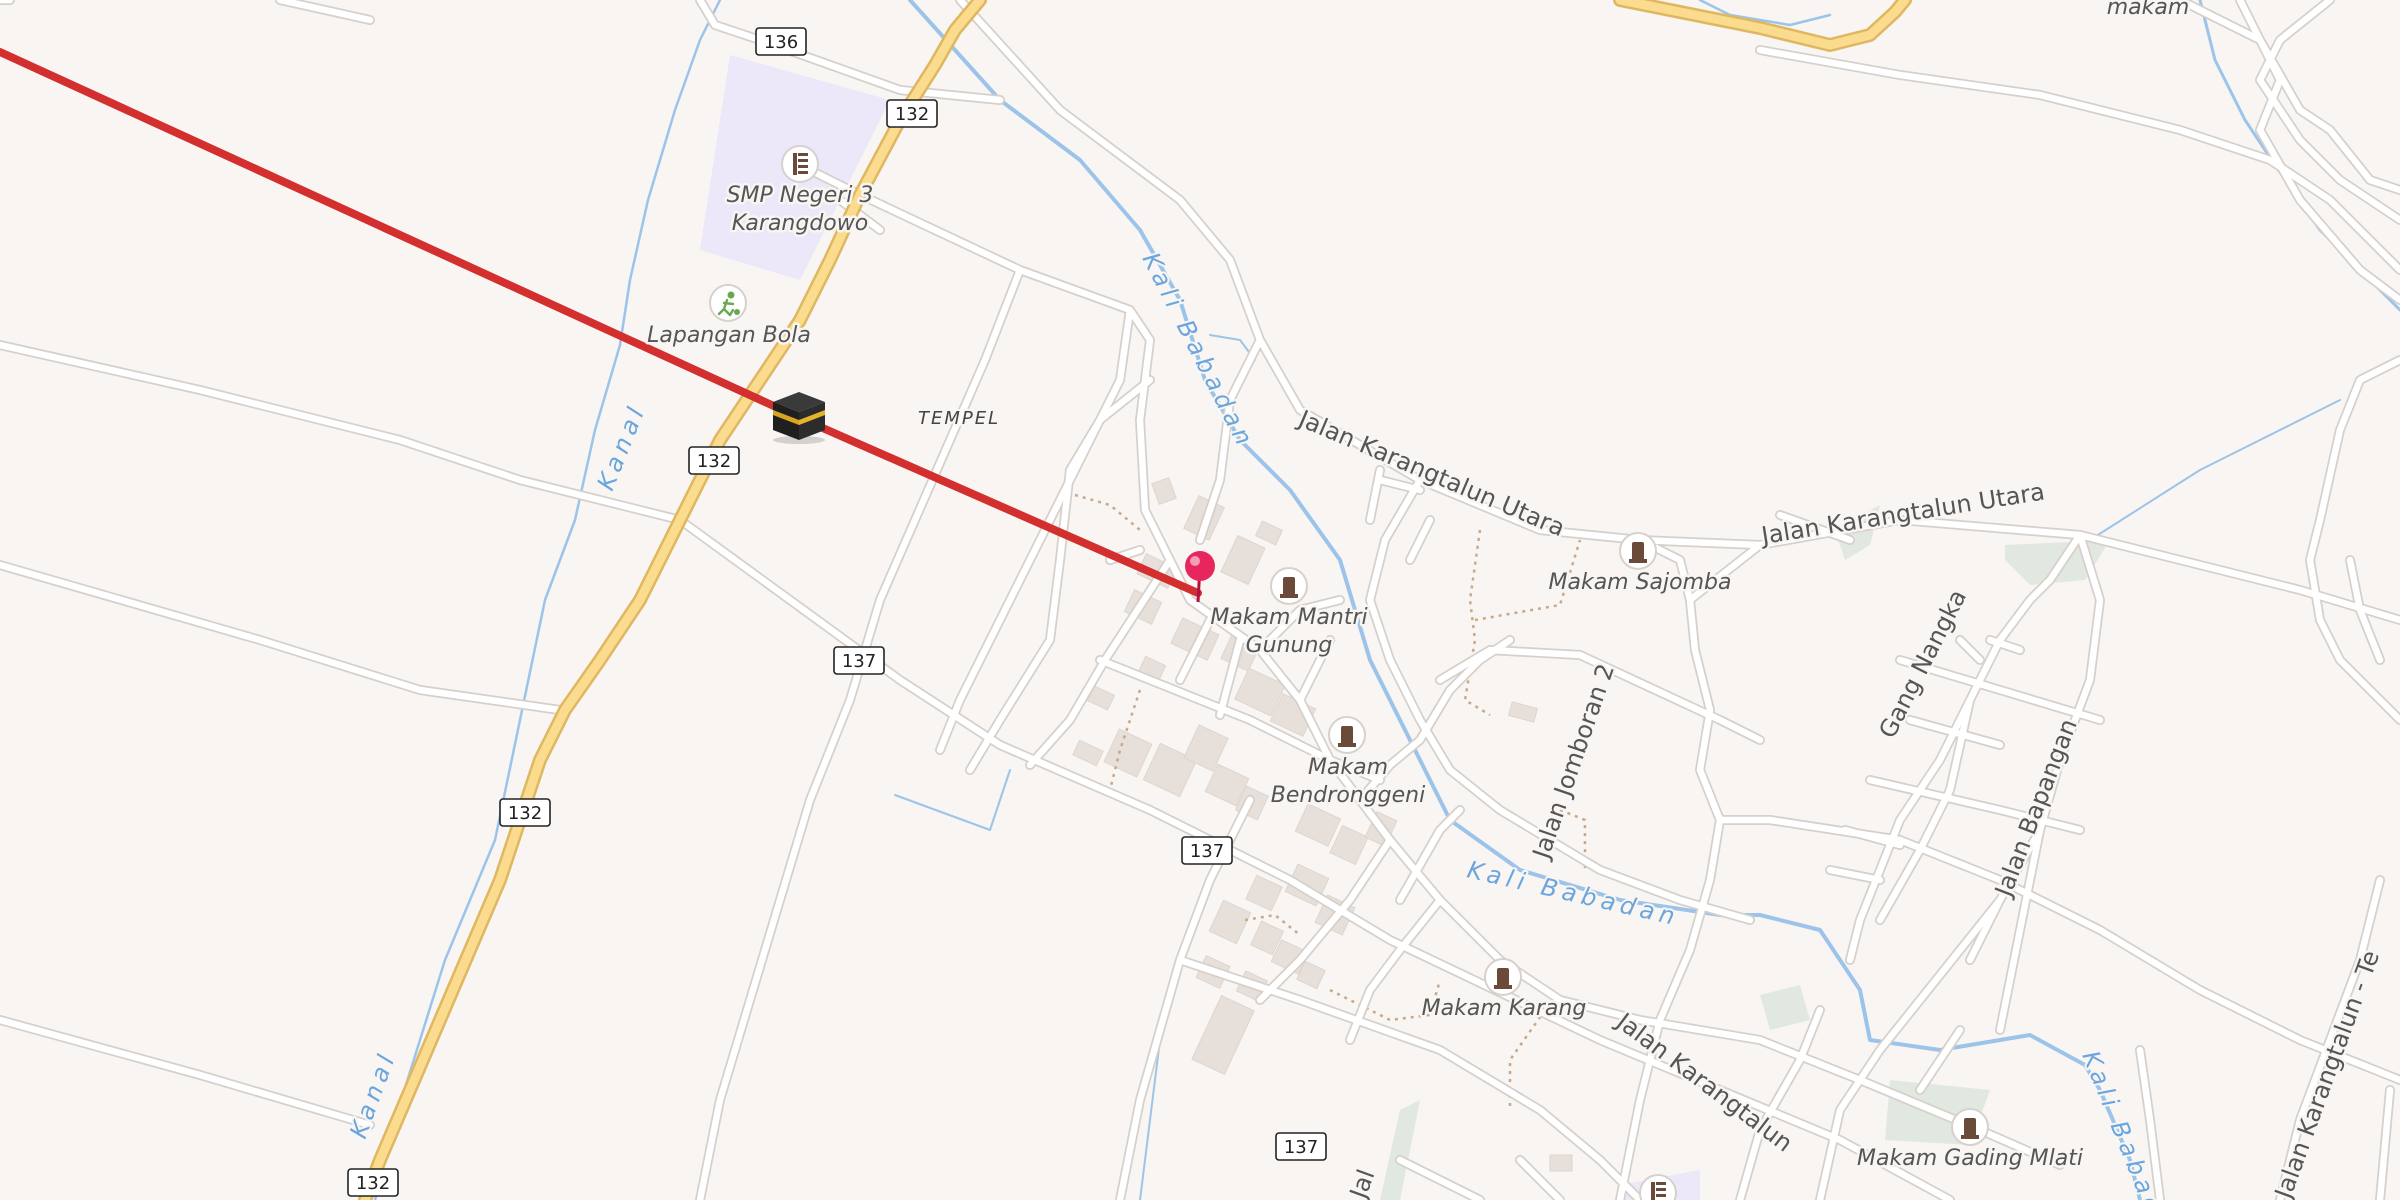 This screenshot has width=2400, height=1200. What do you see at coordinates (2129, 1123) in the screenshot?
I see `river-label: Kali Babadan` at bounding box center [2129, 1123].